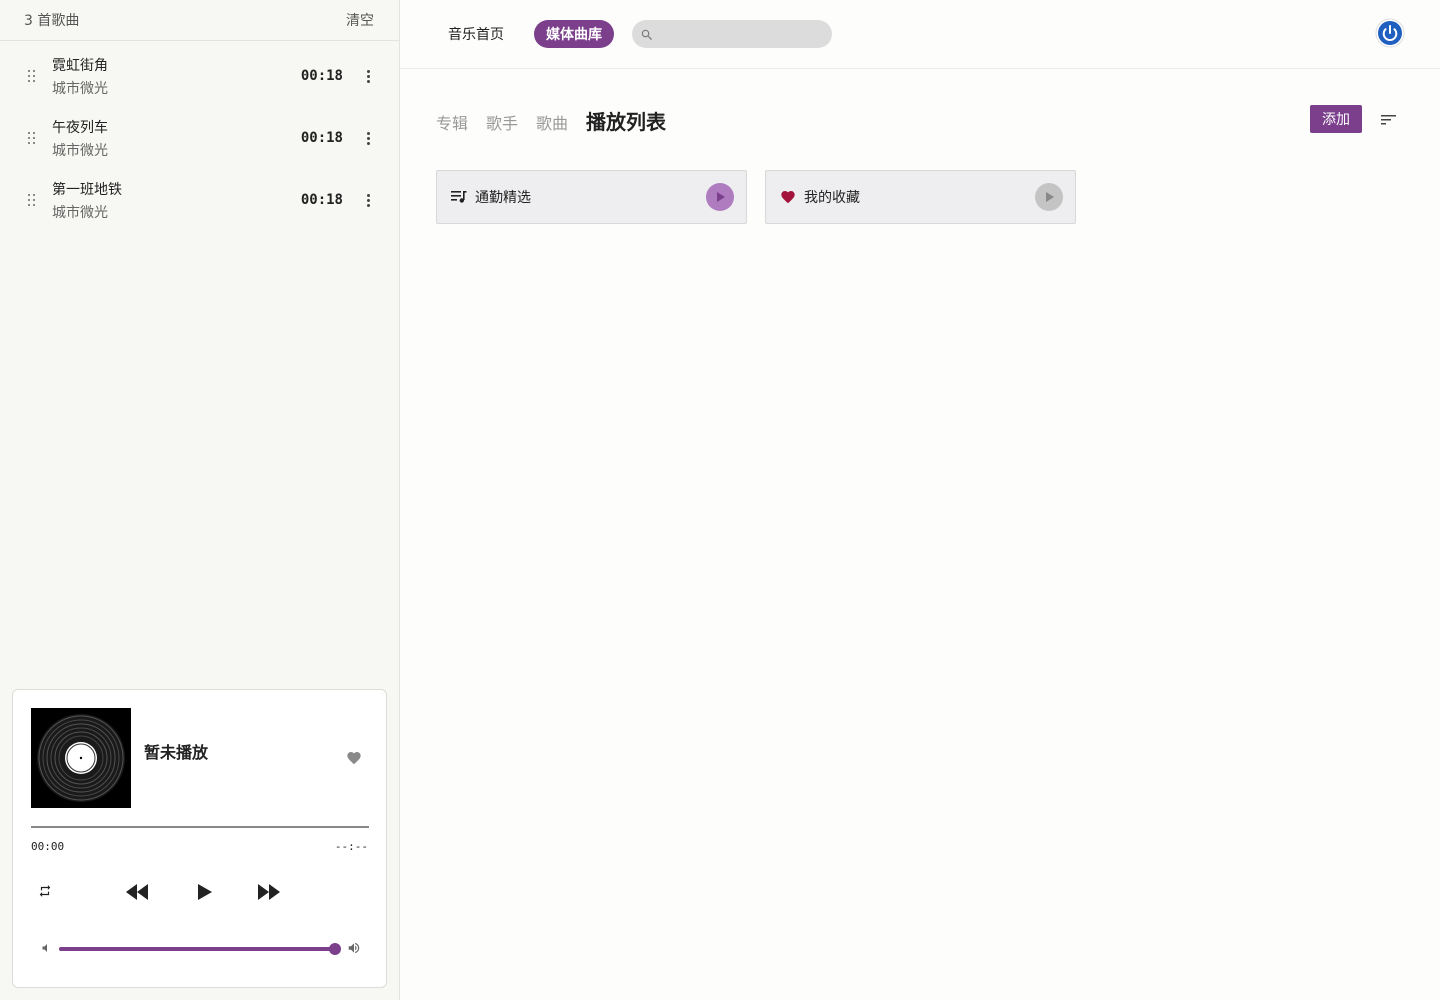  I want to click on now-playing-card: 暂未播放 00:00 --:--, so click(199, 838).